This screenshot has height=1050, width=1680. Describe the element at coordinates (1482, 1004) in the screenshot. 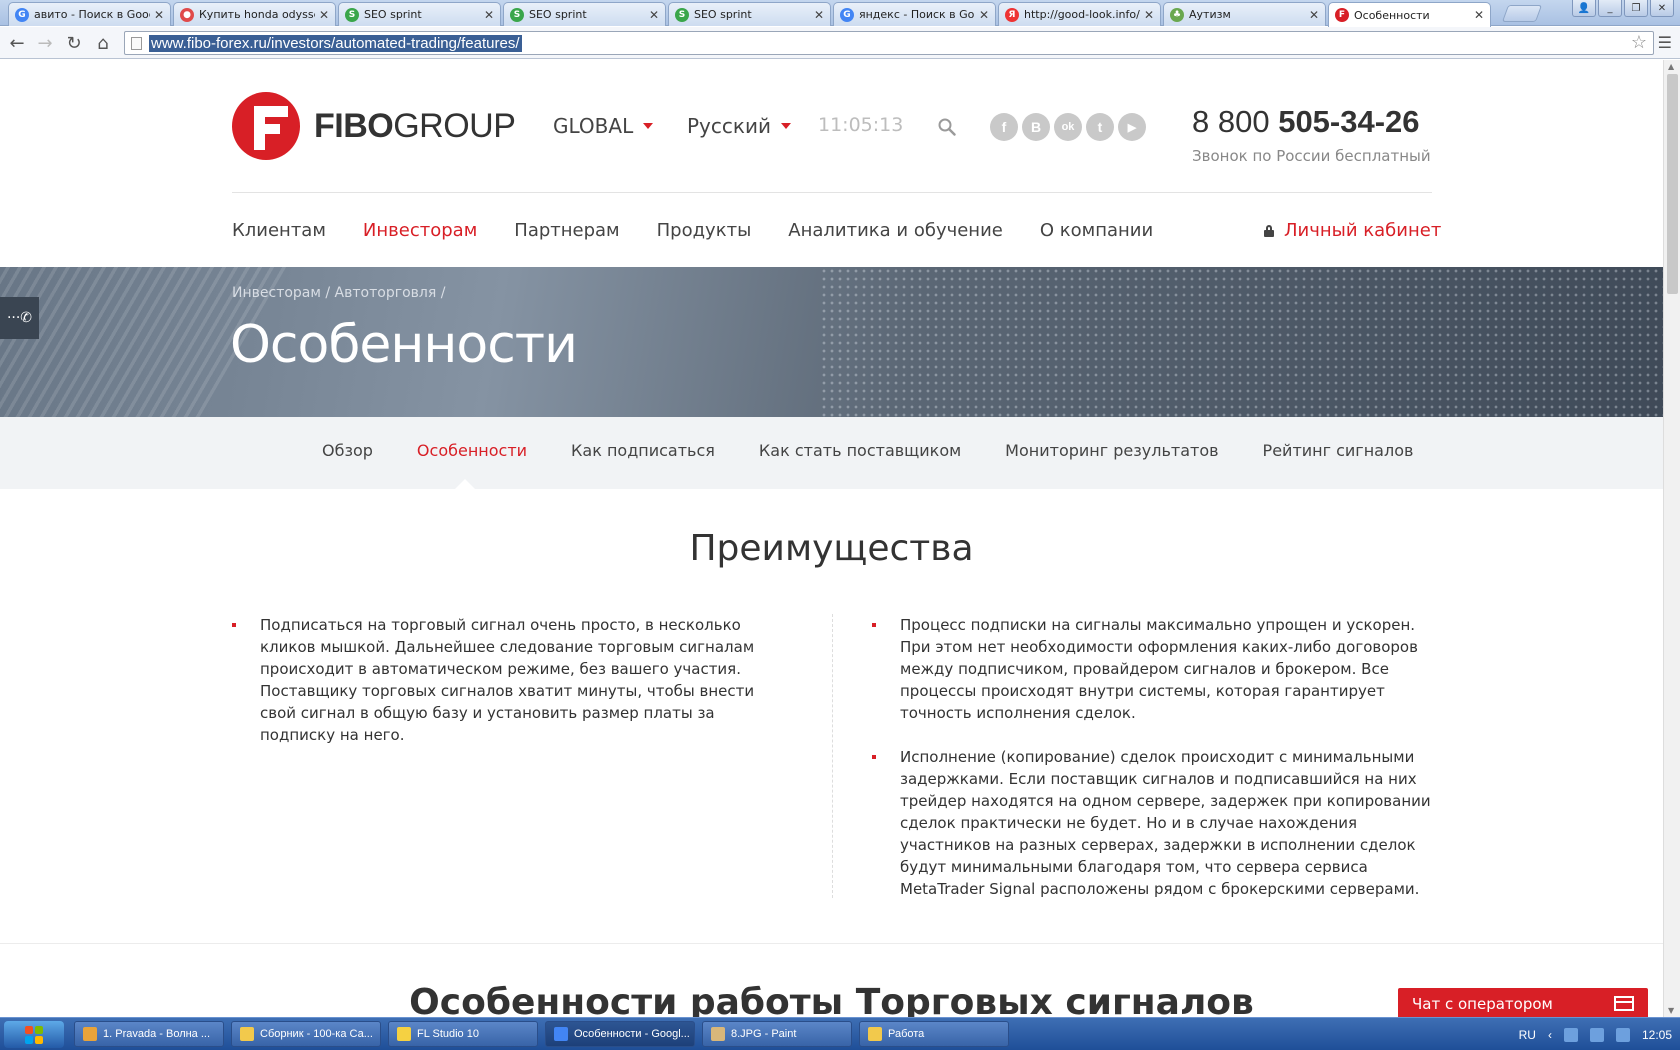

I see `chat-label: Чат с оператором` at that location.